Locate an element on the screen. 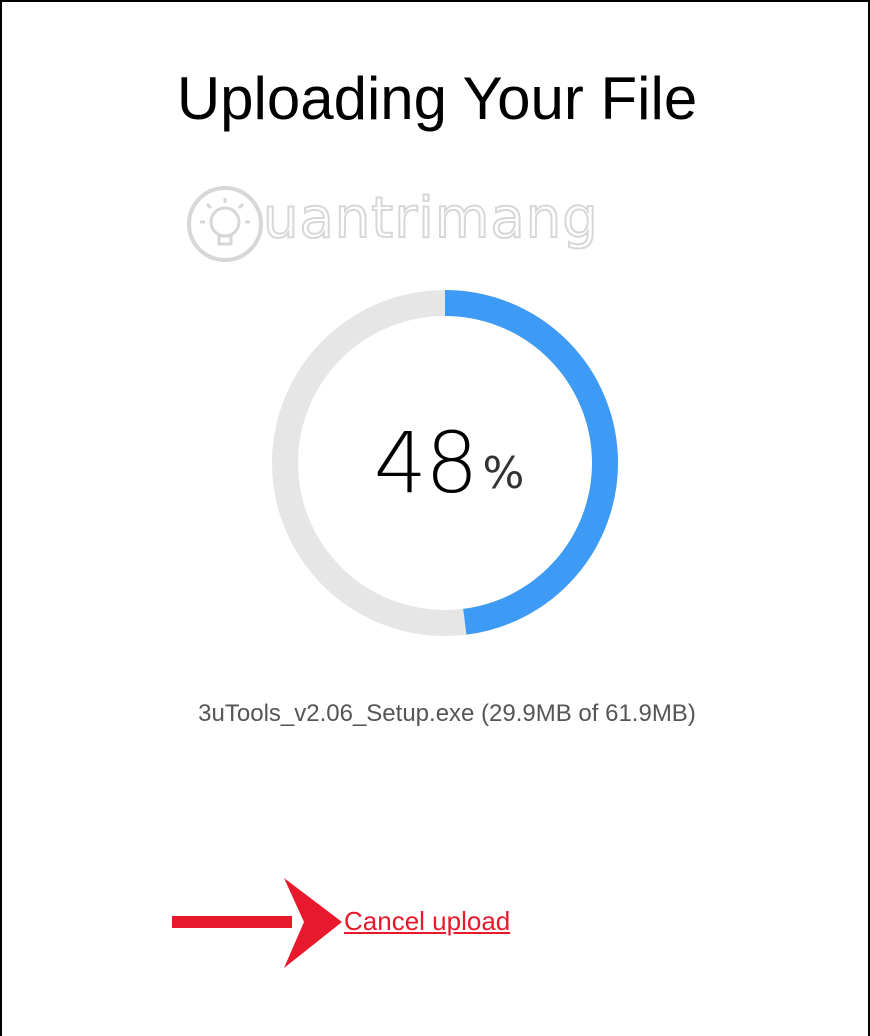 Image resolution: width=870 pixels, height=1036 pixels. progress-label: 48 % is located at coordinates (445, 463).